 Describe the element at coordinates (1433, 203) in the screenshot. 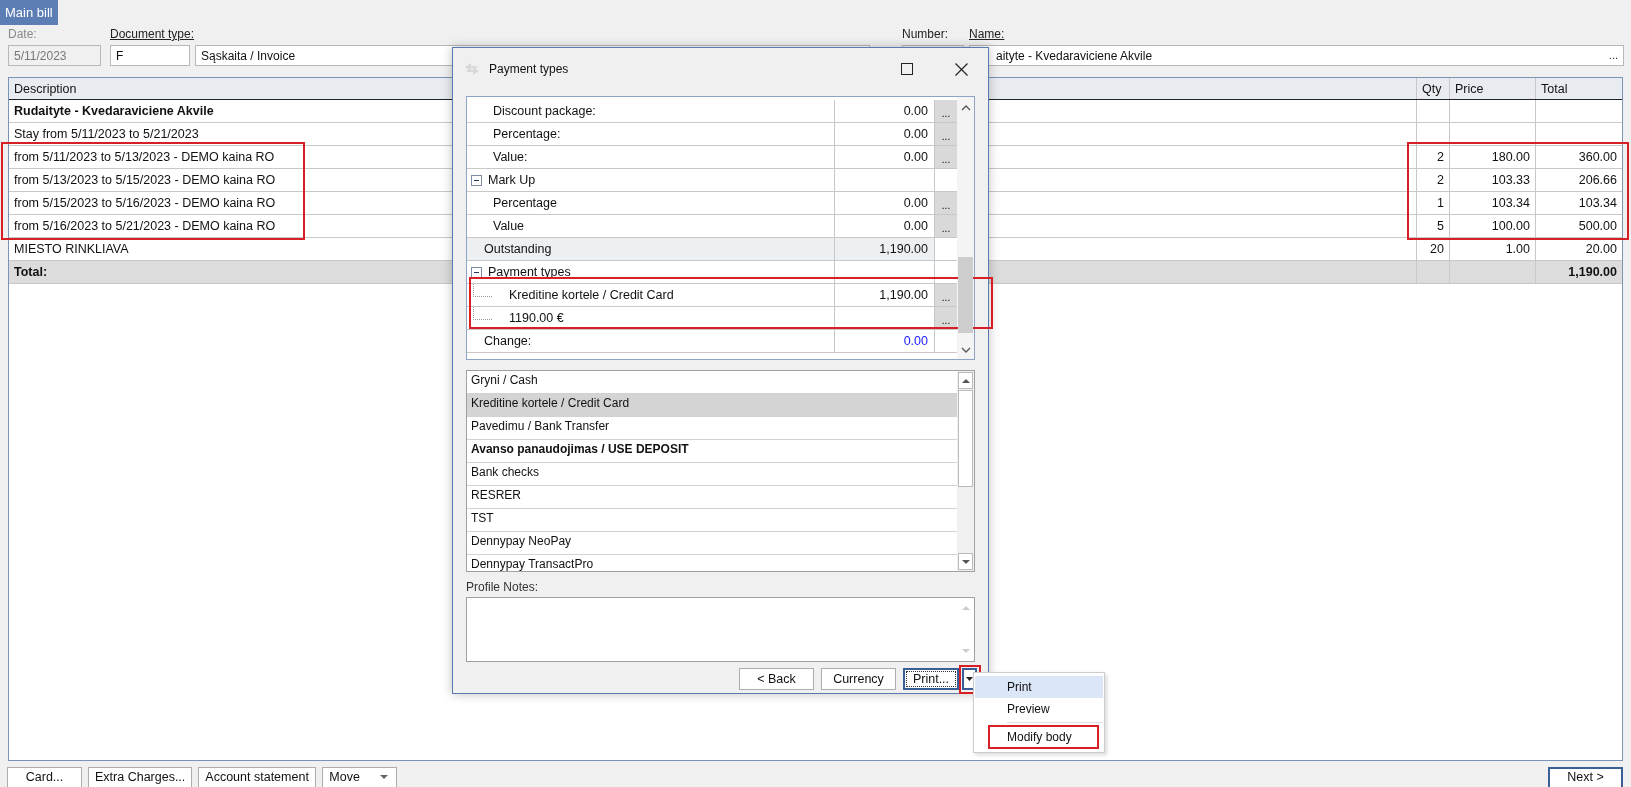

I see `table-cell: 1` at that location.